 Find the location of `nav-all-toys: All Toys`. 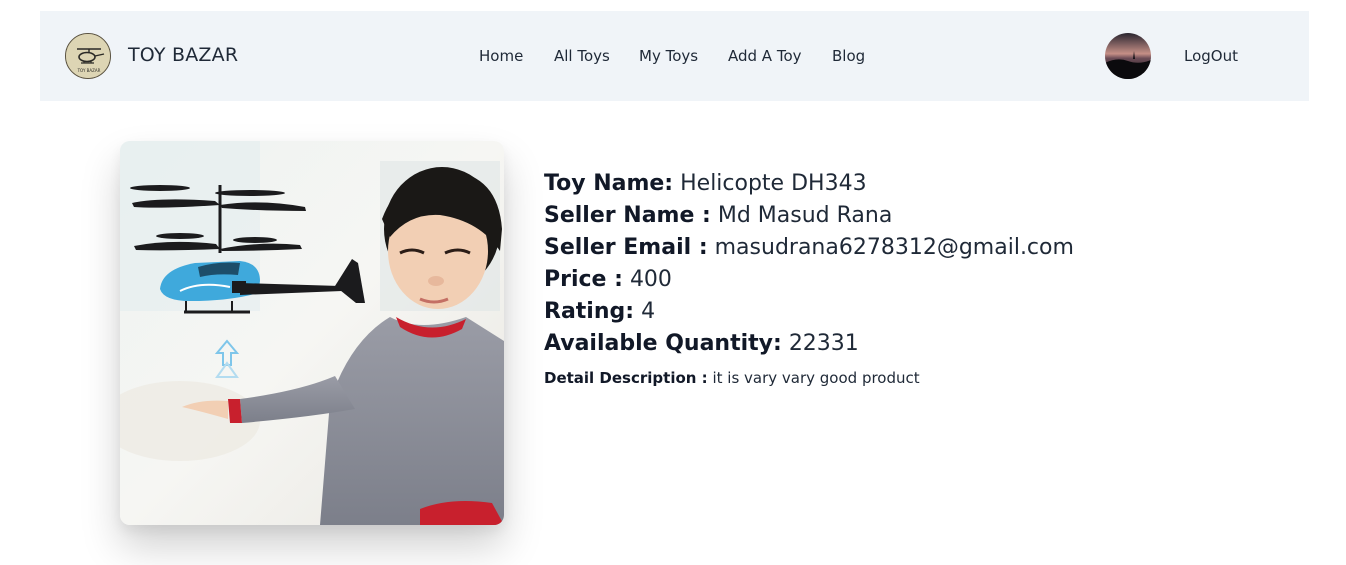

nav-all-toys: All Toys is located at coordinates (582, 56).